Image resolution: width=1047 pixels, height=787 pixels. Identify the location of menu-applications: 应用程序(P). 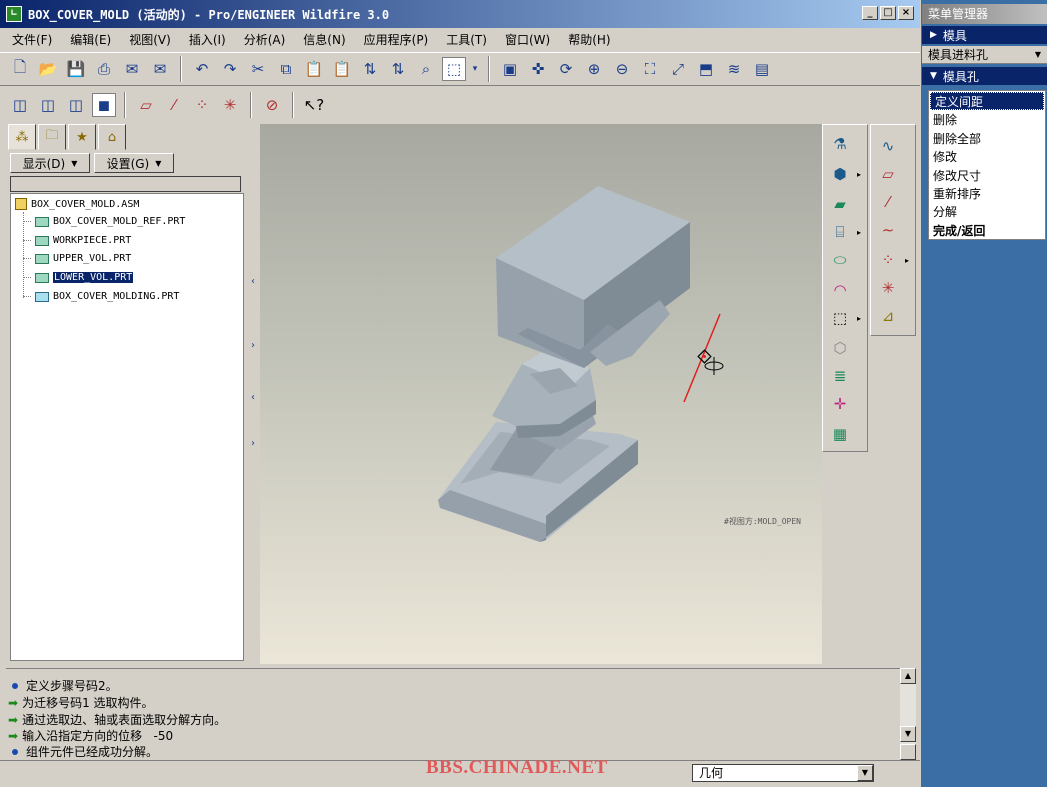
(396, 39).